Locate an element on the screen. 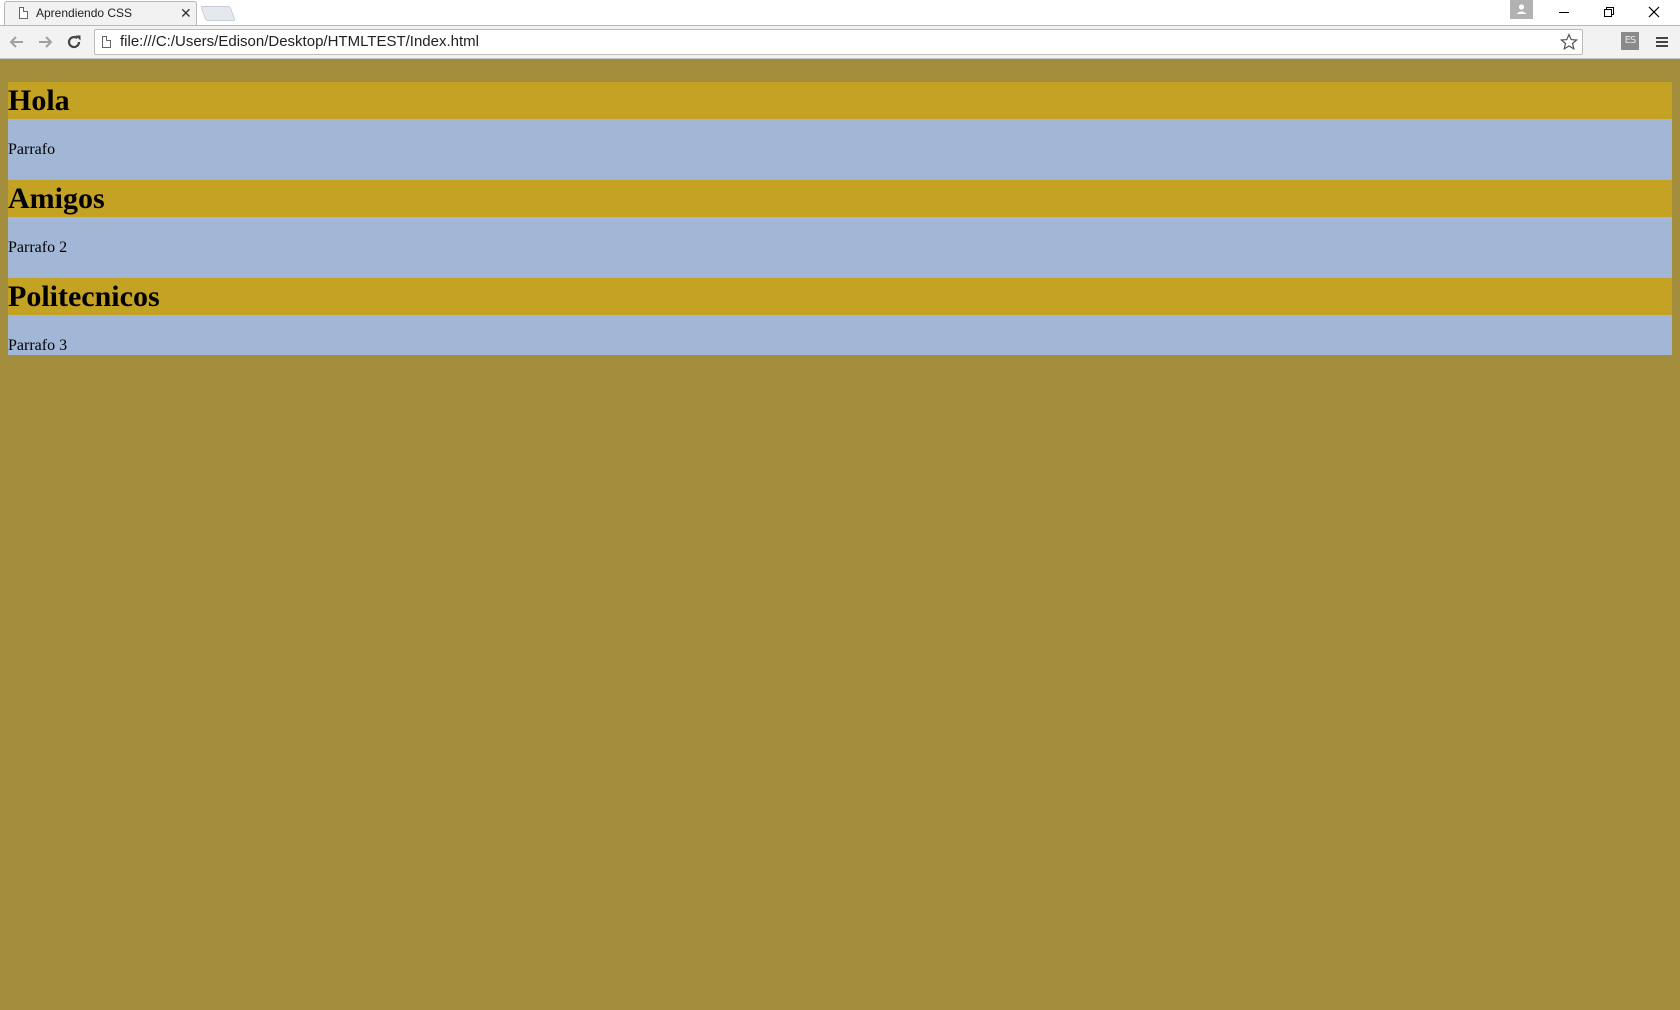 This screenshot has width=1680, height=1010. menu-button is located at coordinates (1662, 42).